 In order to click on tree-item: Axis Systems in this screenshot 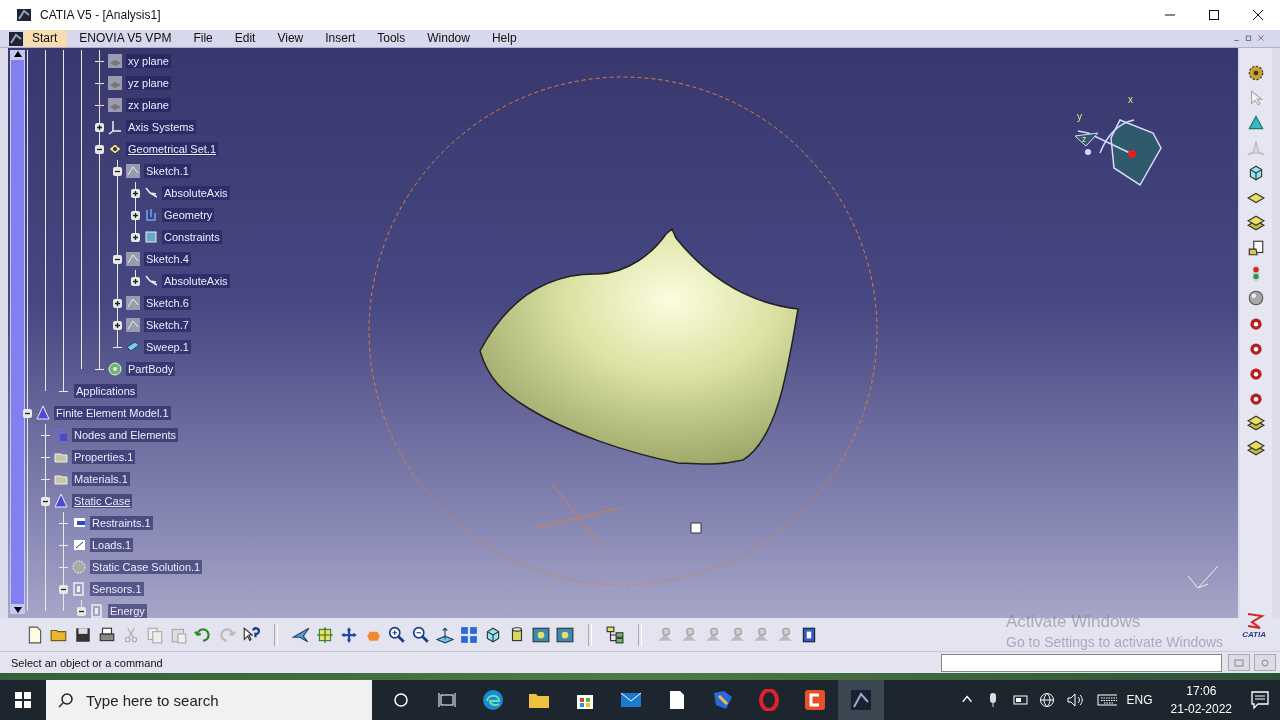, I will do `click(161, 127)`.